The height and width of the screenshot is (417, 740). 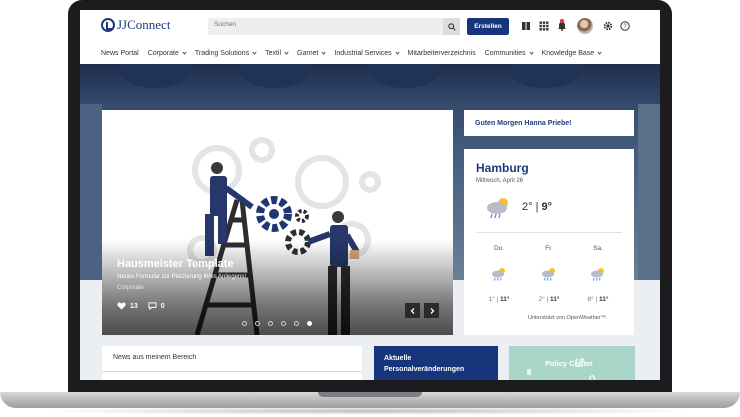 What do you see at coordinates (608, 26) in the screenshot?
I see `gear-icon` at bounding box center [608, 26].